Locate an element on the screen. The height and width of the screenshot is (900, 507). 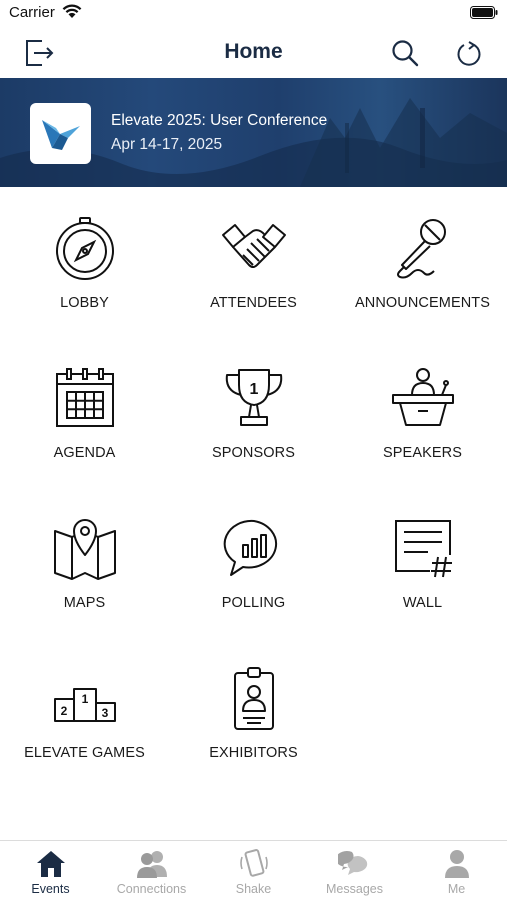
microphone-icon is located at coordinates (421, 249).